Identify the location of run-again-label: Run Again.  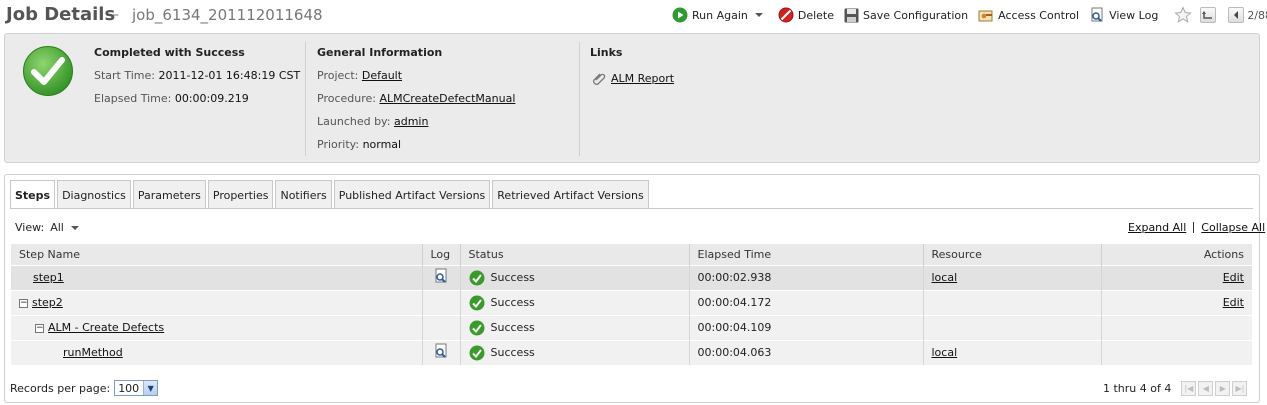
(720, 15).